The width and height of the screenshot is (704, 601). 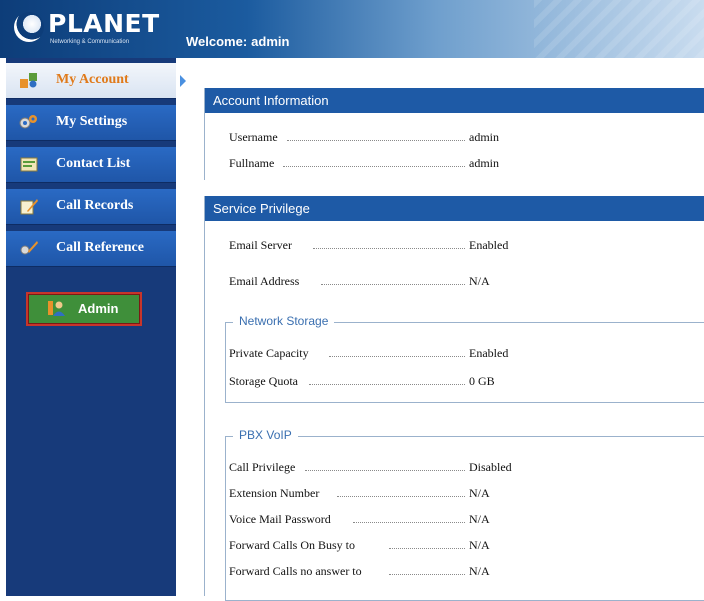 I want to click on panel-title: Account Information, so click(x=454, y=100).